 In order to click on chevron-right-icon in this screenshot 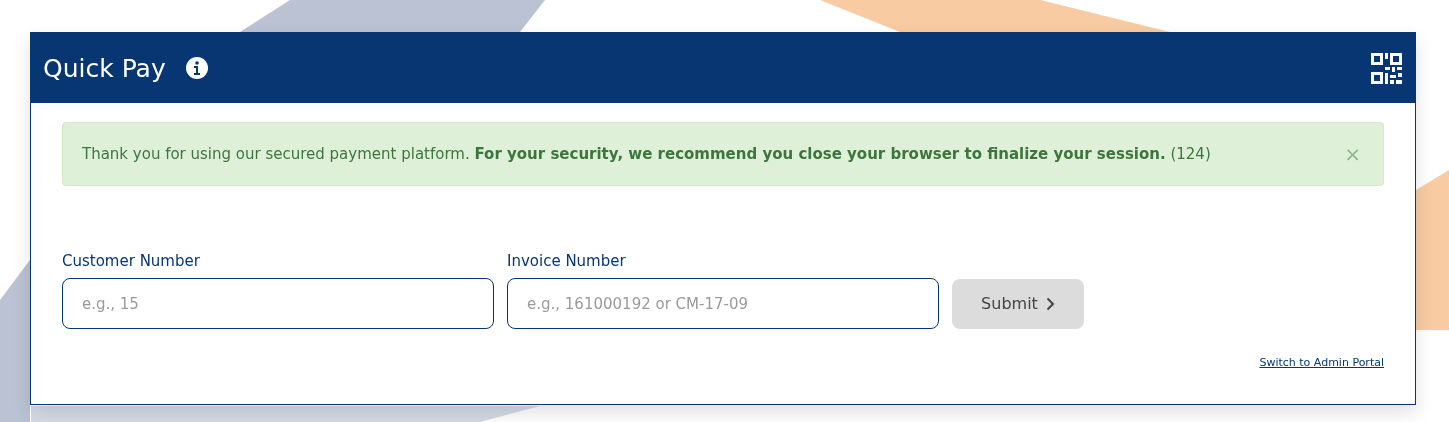, I will do `click(1050, 304)`.